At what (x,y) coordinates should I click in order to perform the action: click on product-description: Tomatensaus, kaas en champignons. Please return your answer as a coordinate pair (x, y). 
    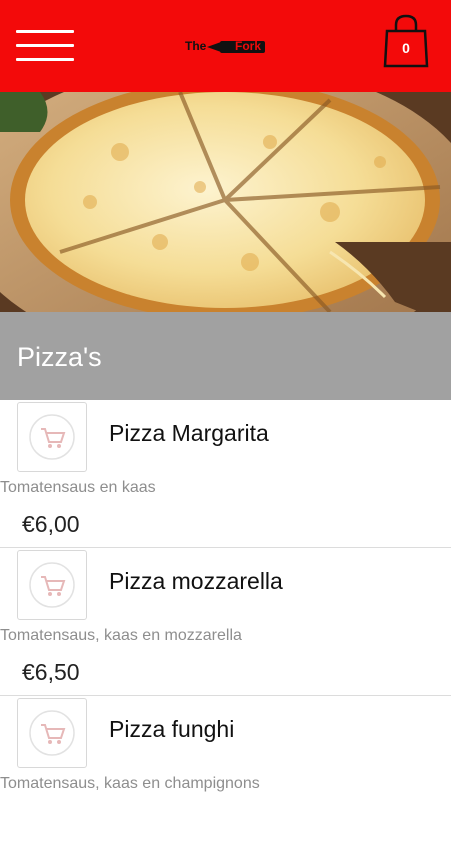
    Looking at the image, I should click on (130, 783).